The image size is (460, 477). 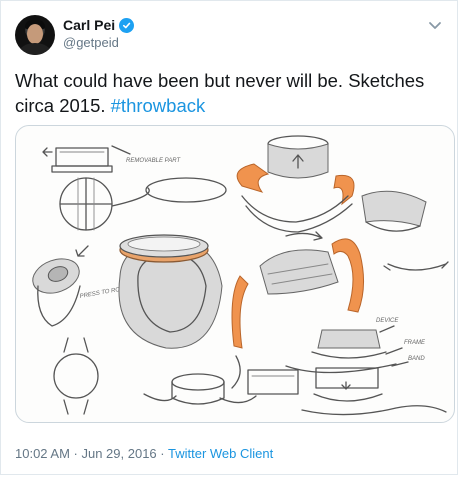 What do you see at coordinates (158, 105) in the screenshot?
I see `hashtag-link: #throwback` at bounding box center [158, 105].